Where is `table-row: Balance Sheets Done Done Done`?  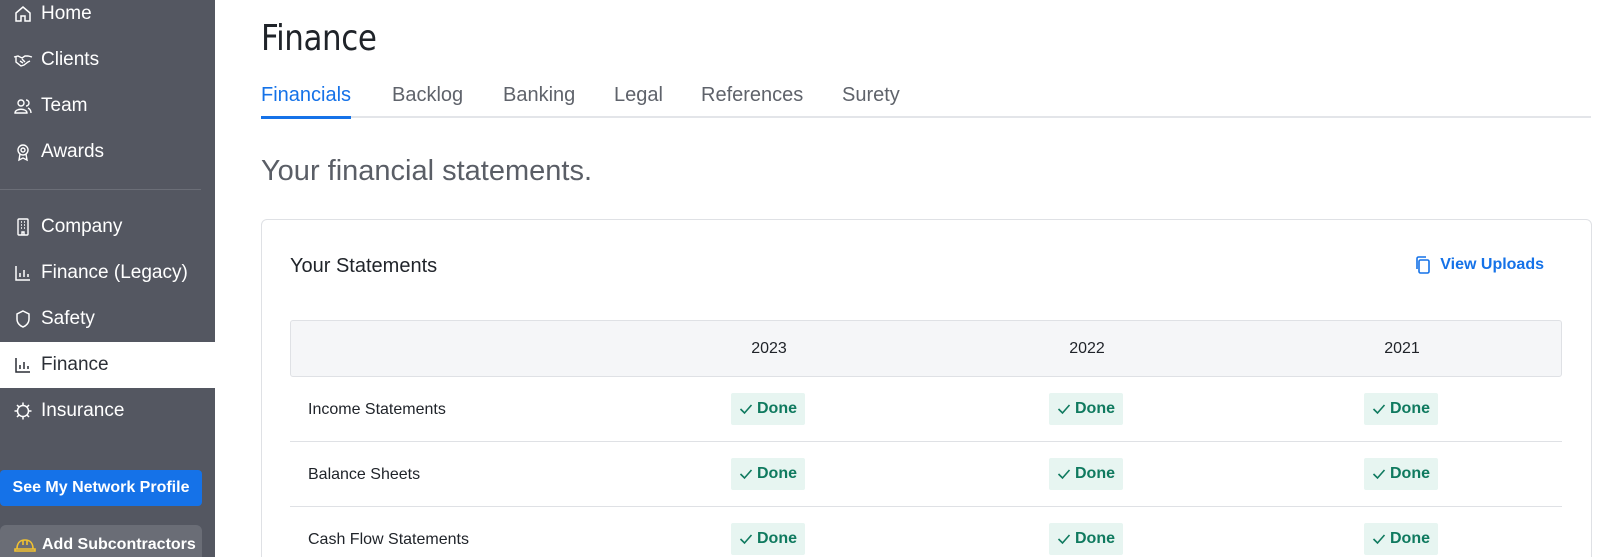 table-row: Balance Sheets Done Done Done is located at coordinates (926, 474).